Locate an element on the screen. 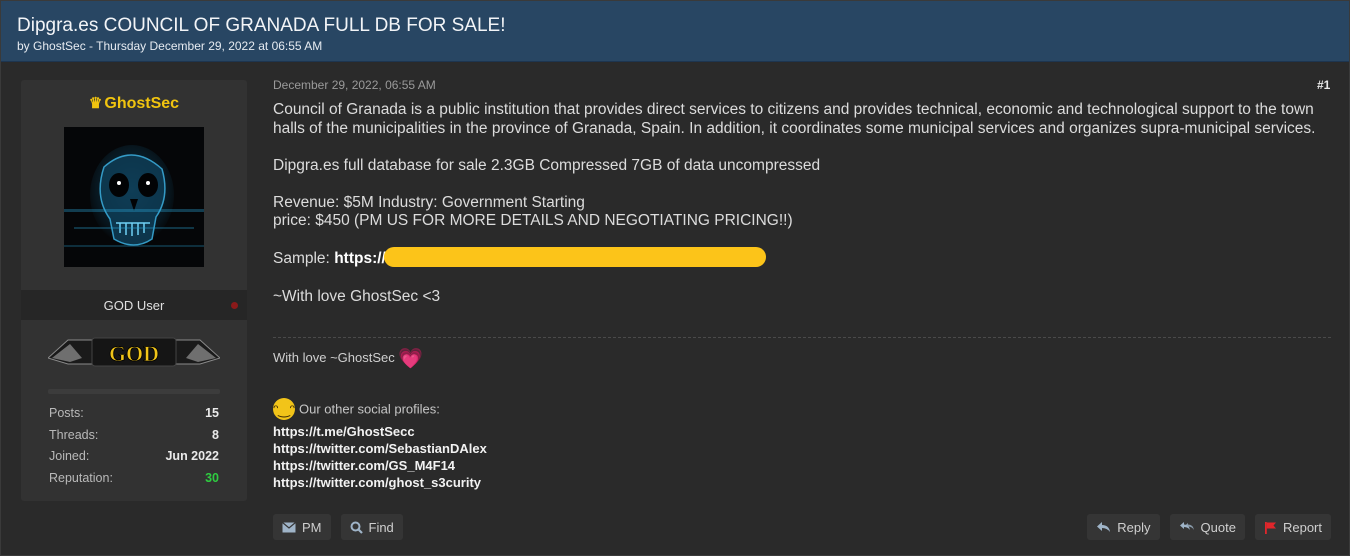 The image size is (1350, 556). sample-label: Sample: is located at coordinates (301, 259).